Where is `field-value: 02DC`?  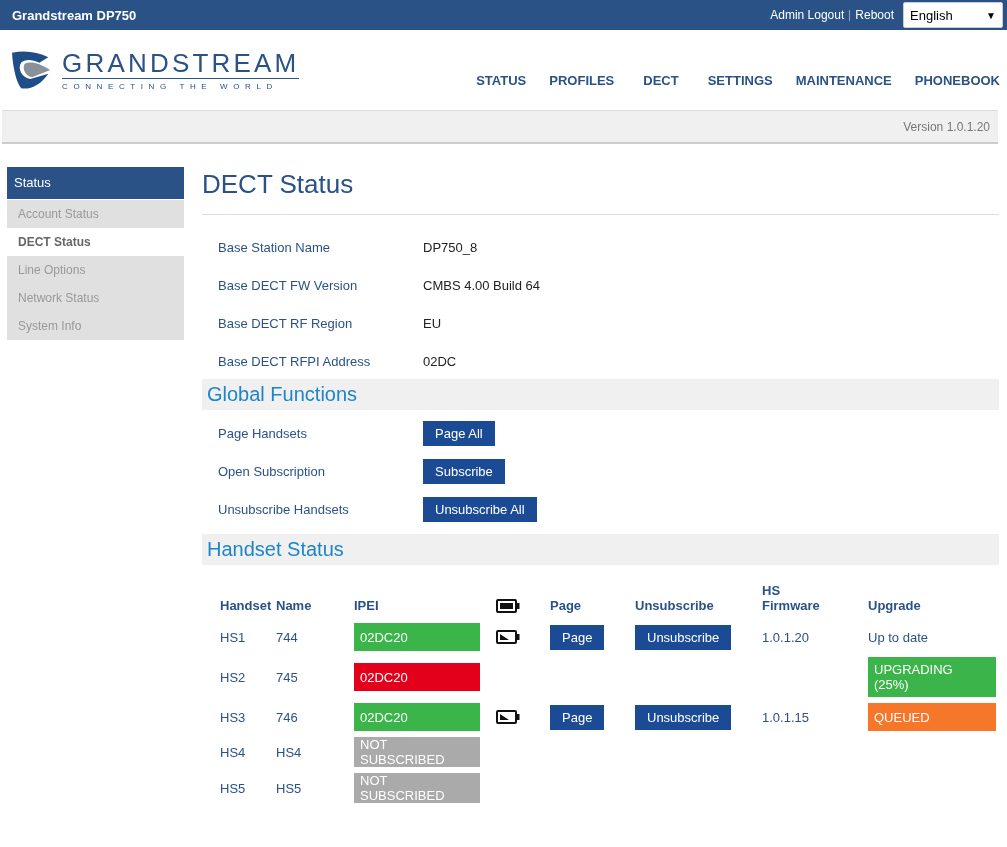 field-value: 02DC is located at coordinates (440, 361).